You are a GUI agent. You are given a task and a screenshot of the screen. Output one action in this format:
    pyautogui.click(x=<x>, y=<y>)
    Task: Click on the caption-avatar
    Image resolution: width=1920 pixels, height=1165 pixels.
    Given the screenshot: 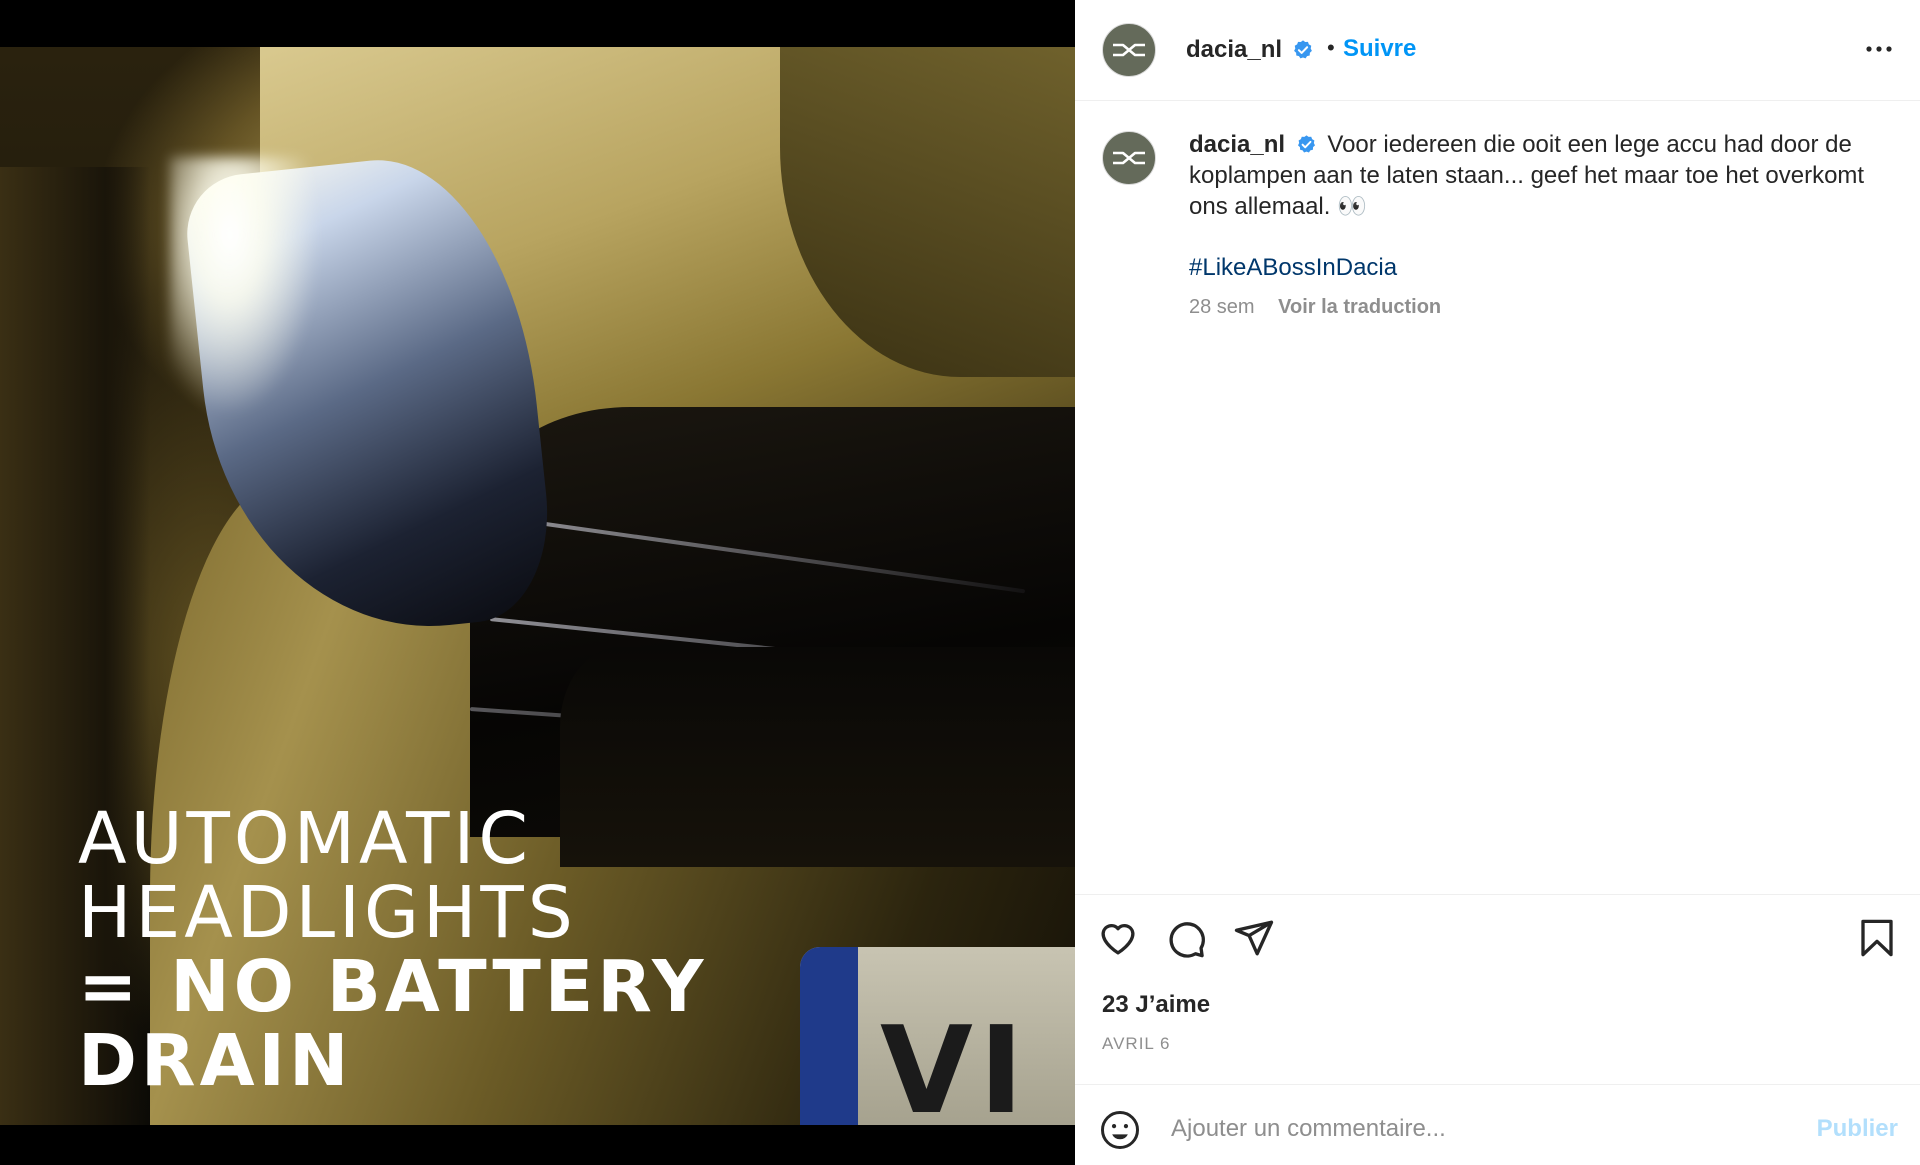 What is the action you would take?
    pyautogui.click(x=1129, y=158)
    